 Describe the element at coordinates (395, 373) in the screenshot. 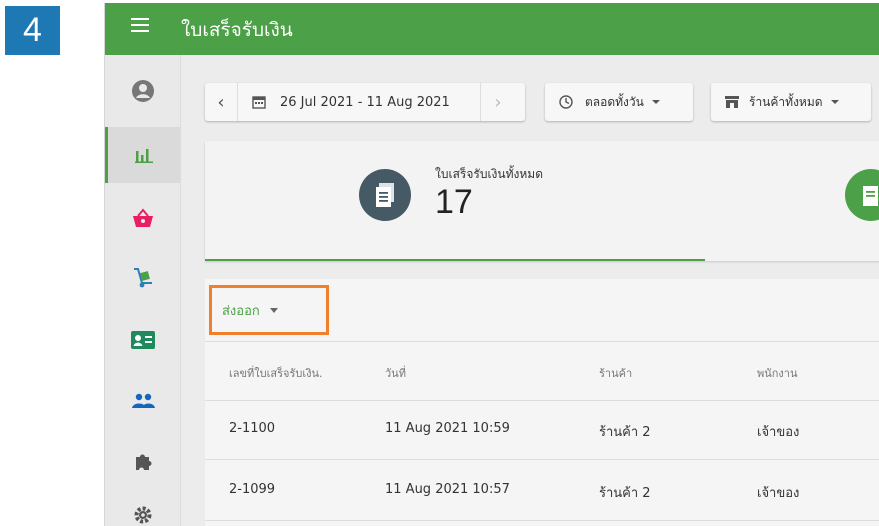

I see `column-header-date: วันที่` at that location.